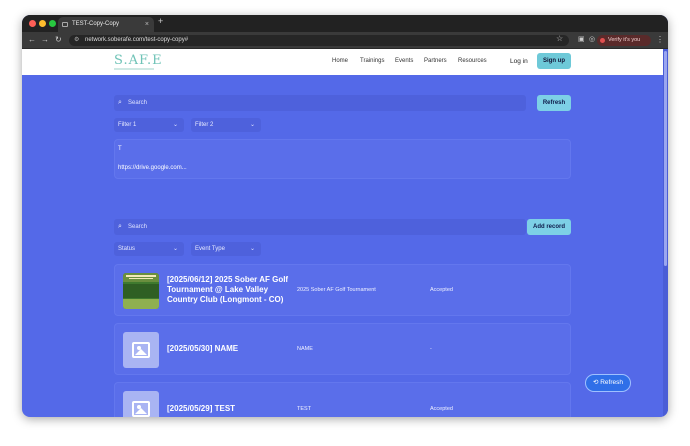 The width and height of the screenshot is (690, 446). Describe the element at coordinates (32, 40) in the screenshot. I see `back-icon: ←` at that location.